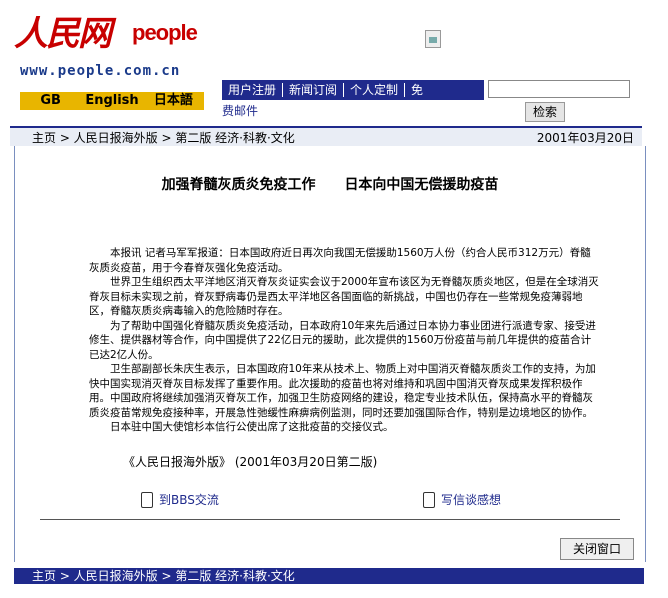  What do you see at coordinates (63, 34) in the screenshot?
I see `logo-chinese-text: 人民网` at bounding box center [63, 34].